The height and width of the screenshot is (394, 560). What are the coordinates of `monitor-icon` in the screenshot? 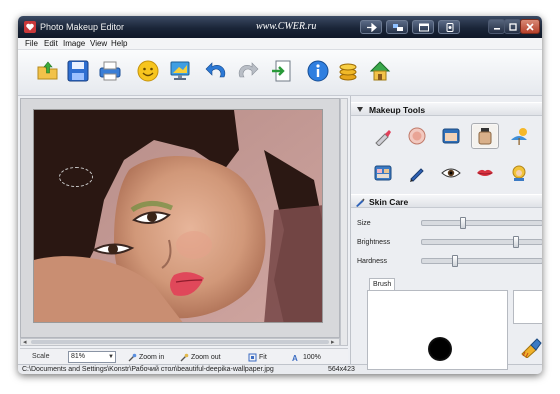 It's located at (180, 70).